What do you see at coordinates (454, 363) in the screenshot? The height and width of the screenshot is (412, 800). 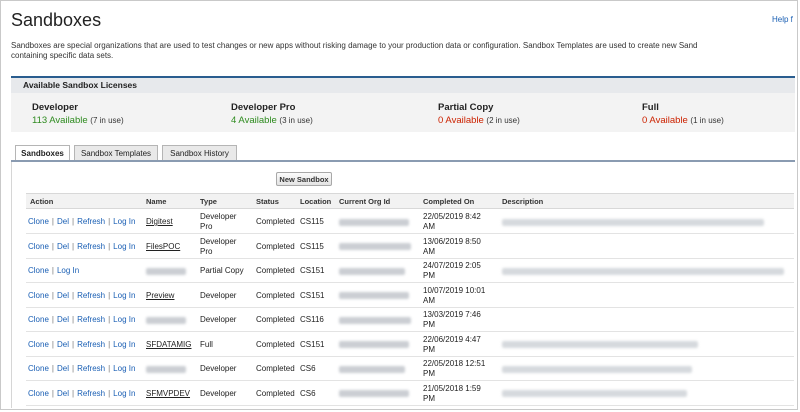 I see `completed-on-line1: 22/05/2018 12:51` at bounding box center [454, 363].